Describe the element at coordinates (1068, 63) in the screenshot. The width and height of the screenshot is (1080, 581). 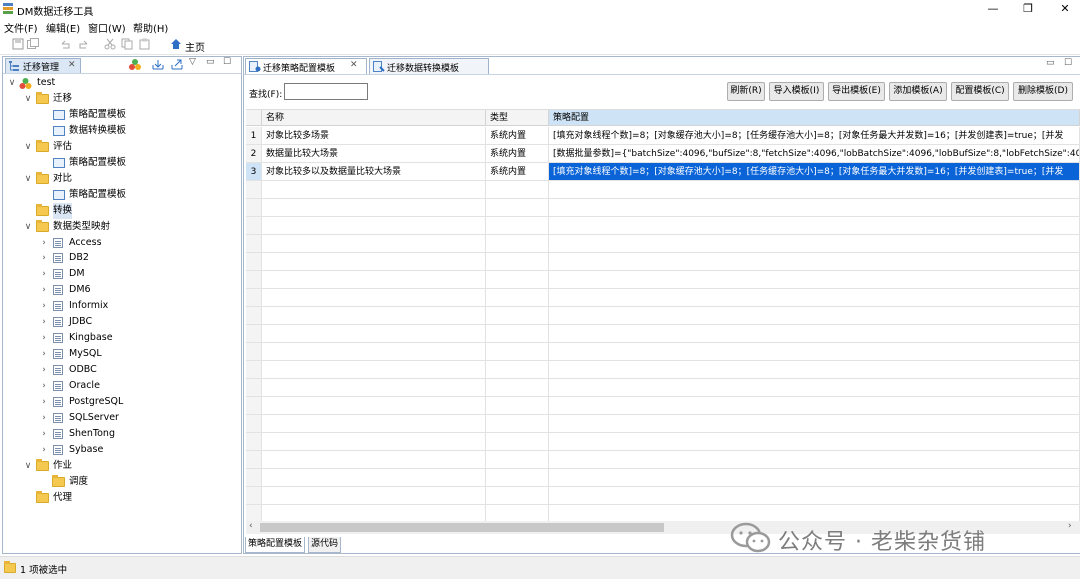
I see `maximize-editor-icon: ☐` at that location.